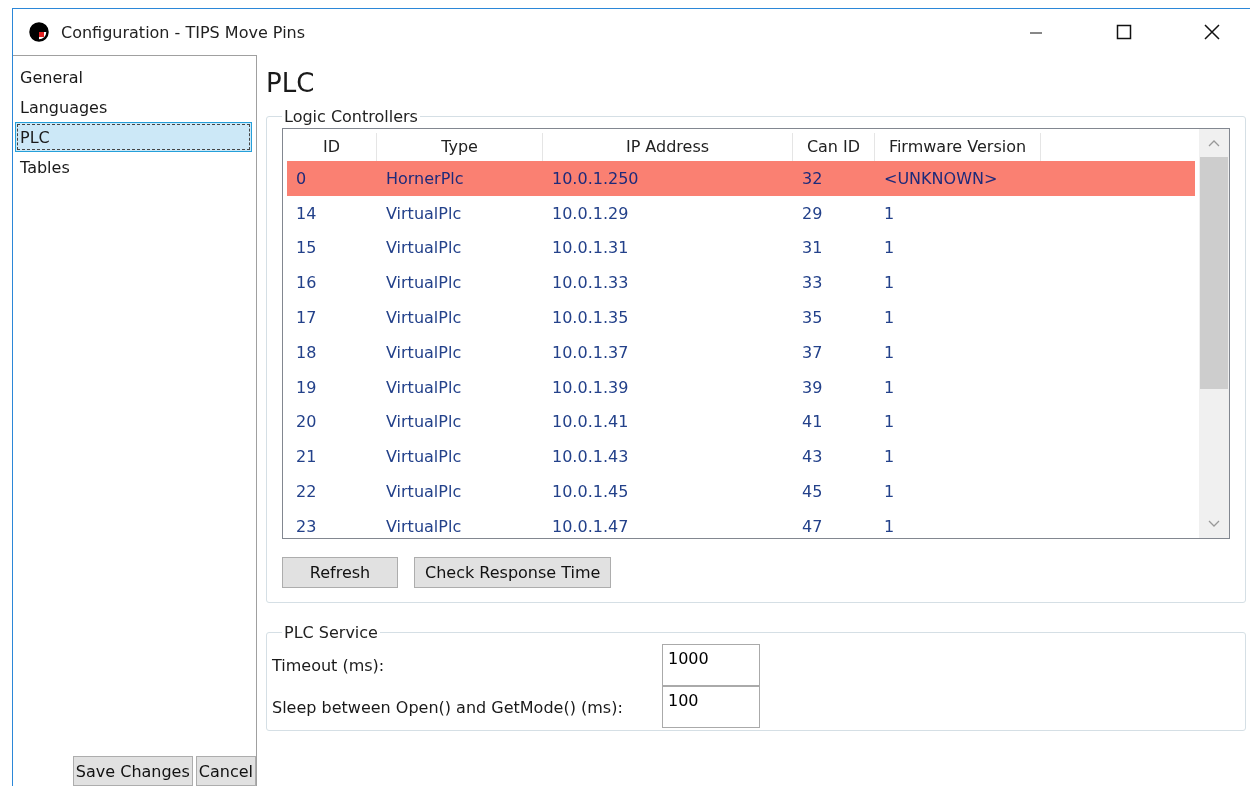  What do you see at coordinates (741, 283) in the screenshot?
I see `table-row: 16 VirtualPlc 10.0.1.33 33 1` at bounding box center [741, 283].